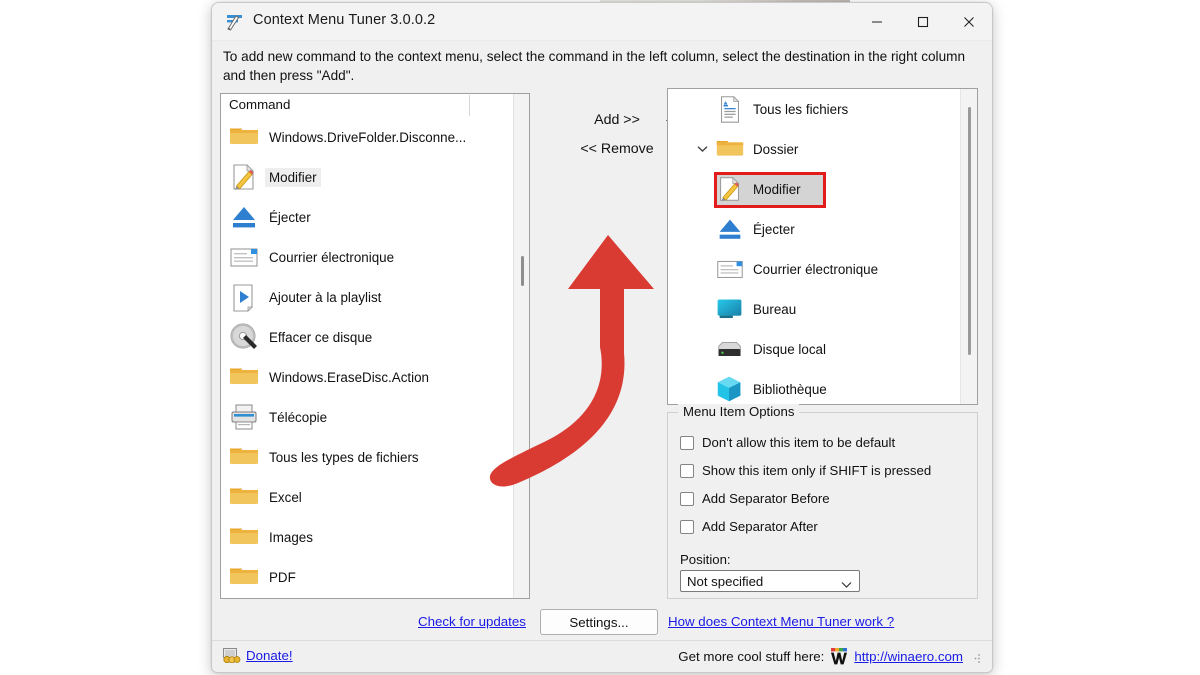  What do you see at coordinates (908, 656) in the screenshot?
I see `winaero-url-link: http://winaero.com` at bounding box center [908, 656].